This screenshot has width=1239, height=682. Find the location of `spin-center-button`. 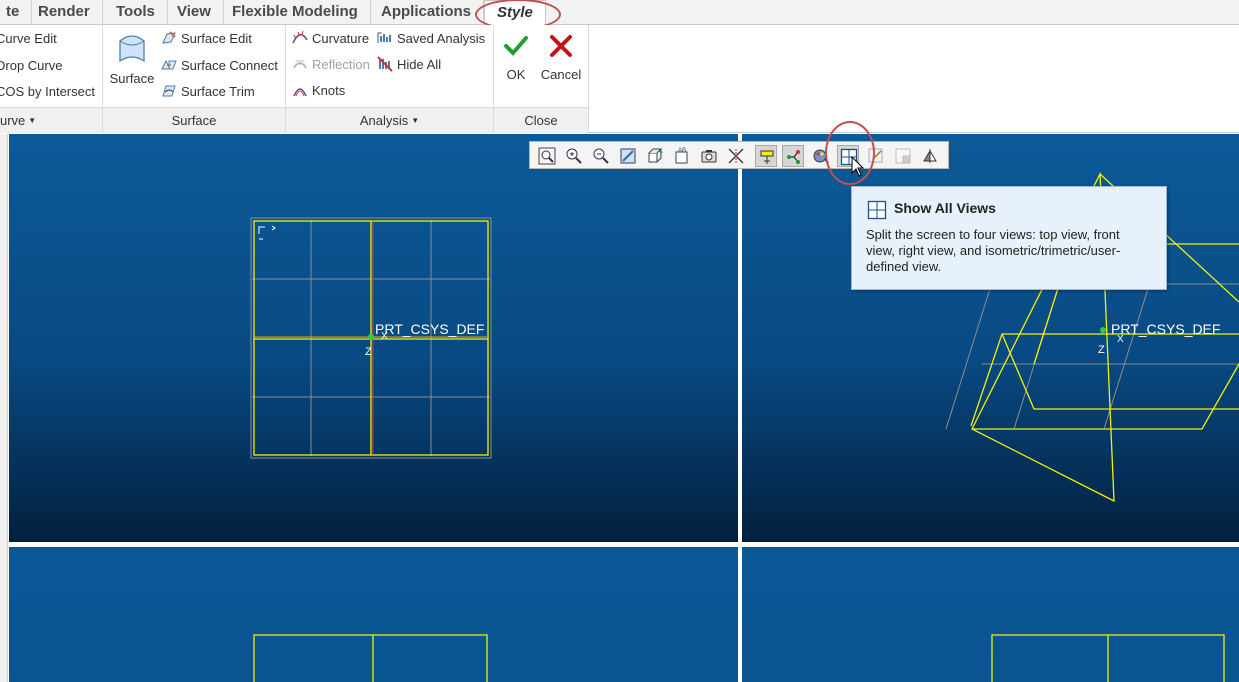

spin-center-button is located at coordinates (793, 156).